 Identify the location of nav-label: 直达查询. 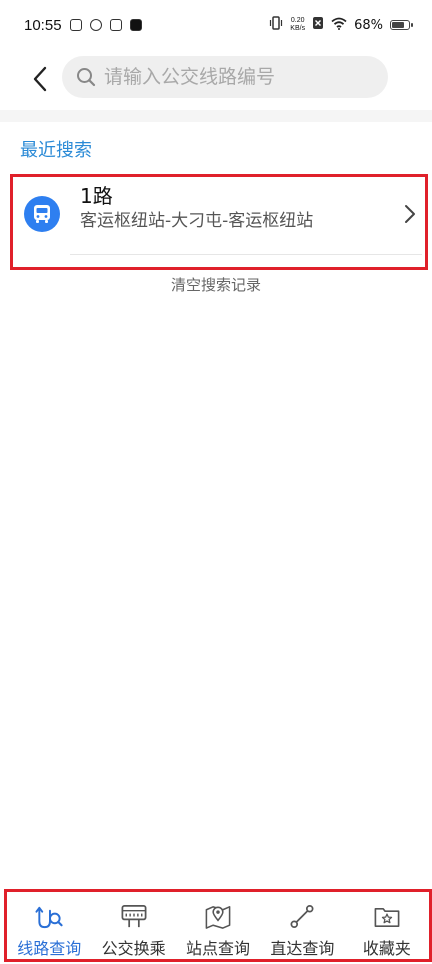
(302, 948).